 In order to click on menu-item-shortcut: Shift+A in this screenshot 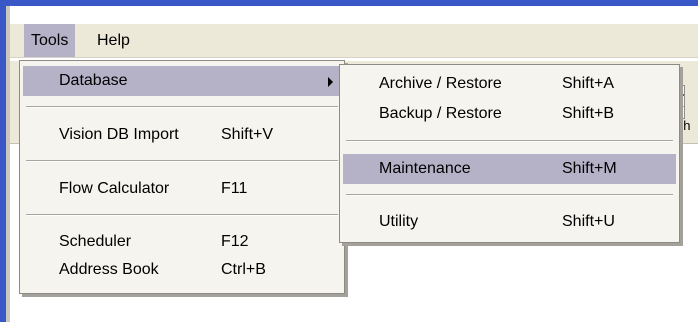, I will do `click(588, 83)`.